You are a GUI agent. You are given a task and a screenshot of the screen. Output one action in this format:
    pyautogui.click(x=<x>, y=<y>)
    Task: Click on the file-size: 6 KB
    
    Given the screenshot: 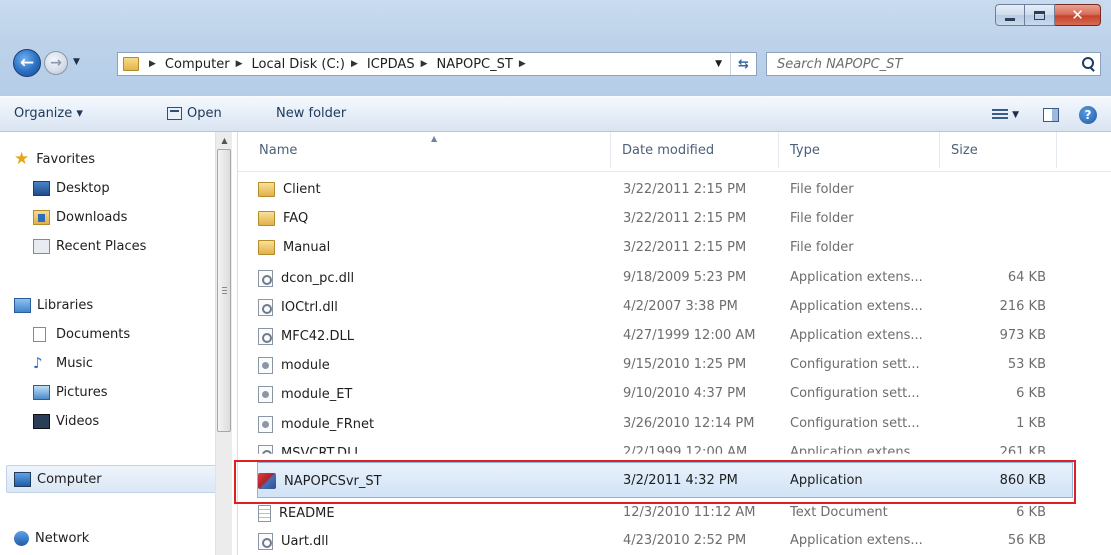 What is the action you would take?
    pyautogui.click(x=1031, y=512)
    